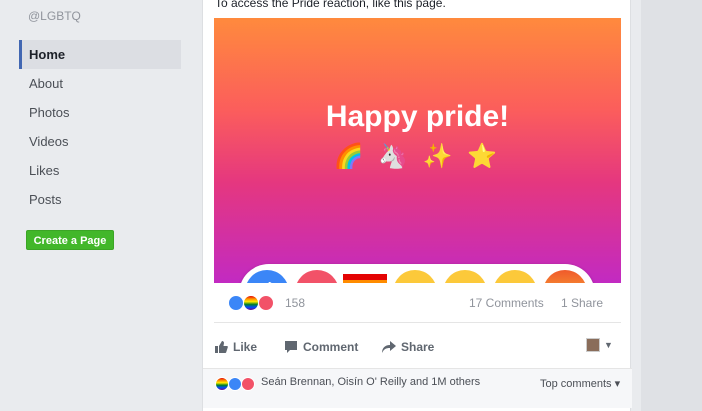  What do you see at coordinates (515, 276) in the screenshot?
I see `sad-reaction-icon` at bounding box center [515, 276].